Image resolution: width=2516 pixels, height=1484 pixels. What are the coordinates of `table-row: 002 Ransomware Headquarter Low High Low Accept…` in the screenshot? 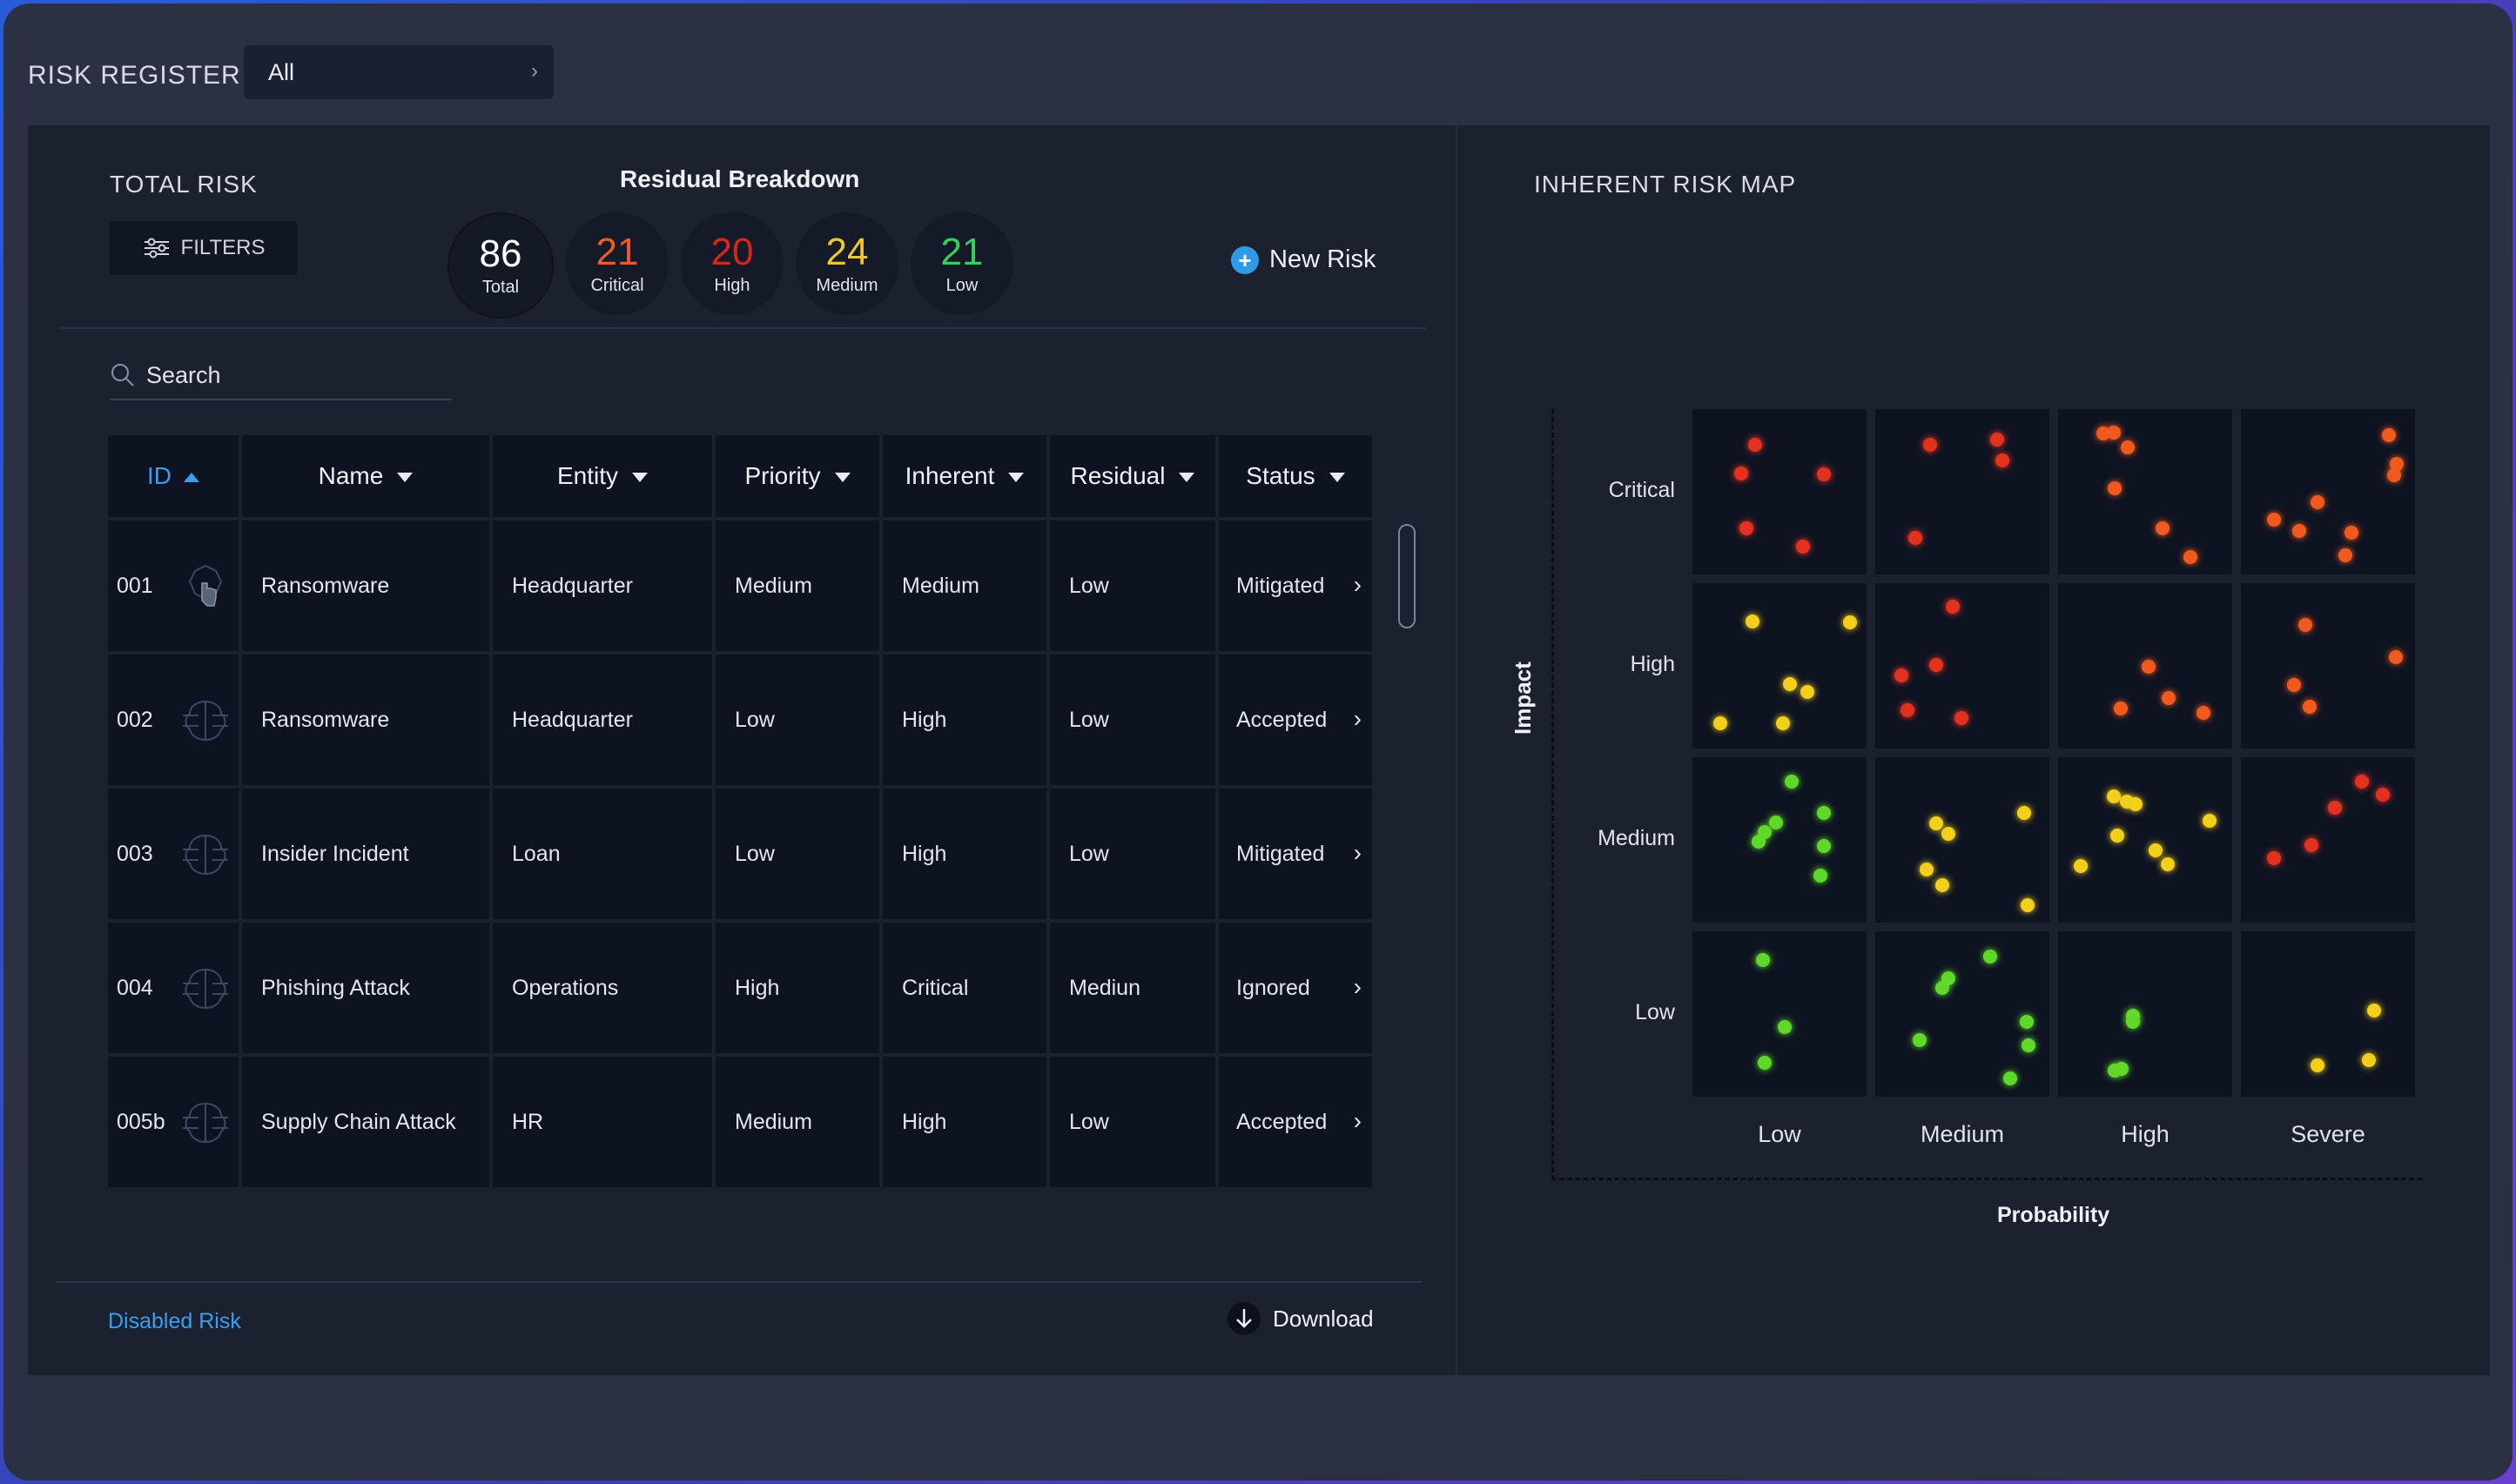 It's located at (740, 720).